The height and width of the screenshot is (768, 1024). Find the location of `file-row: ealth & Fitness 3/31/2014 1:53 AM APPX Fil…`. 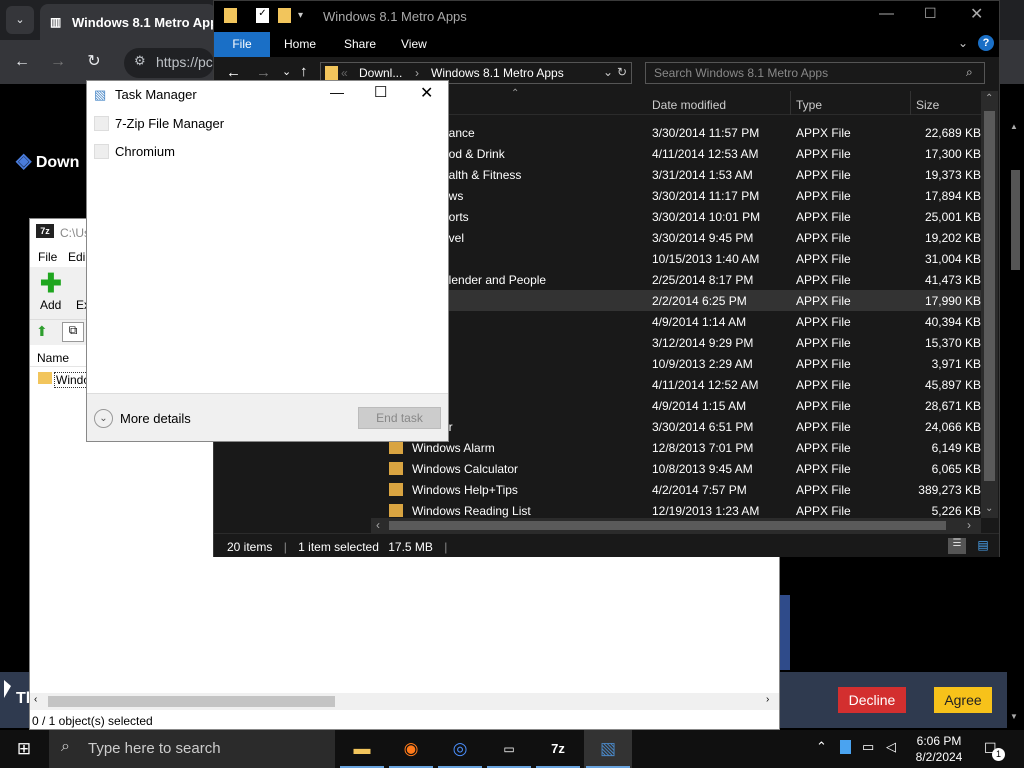

file-row: ealth & Fitness 3/31/2014 1:53 AM APPX Fil… is located at coordinates (676, 174).